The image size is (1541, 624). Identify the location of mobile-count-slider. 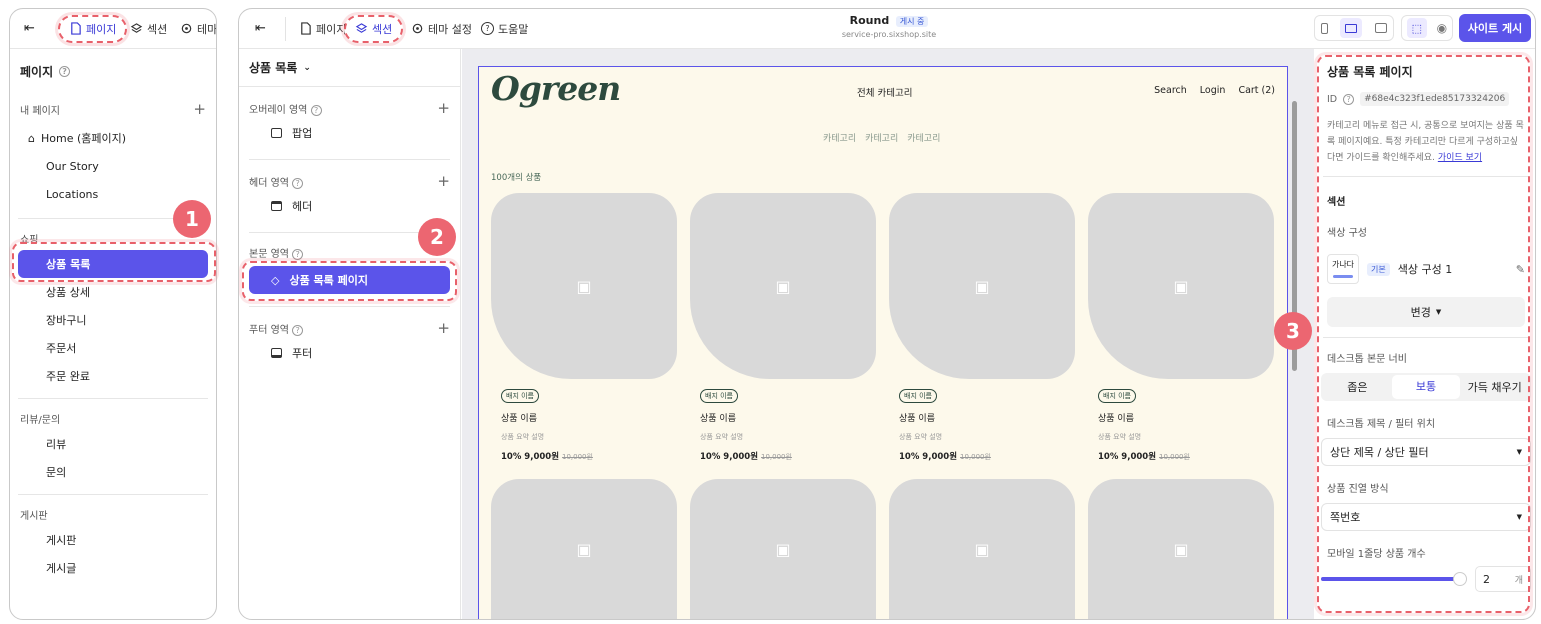
(1394, 579).